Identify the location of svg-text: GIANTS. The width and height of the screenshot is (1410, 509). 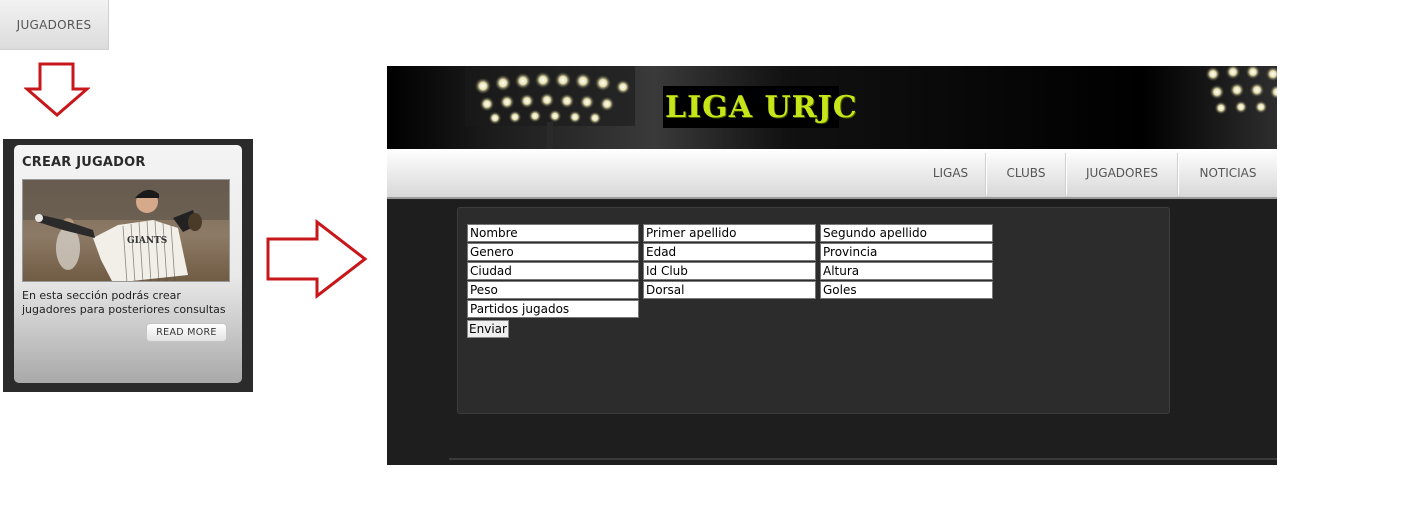
(147, 241).